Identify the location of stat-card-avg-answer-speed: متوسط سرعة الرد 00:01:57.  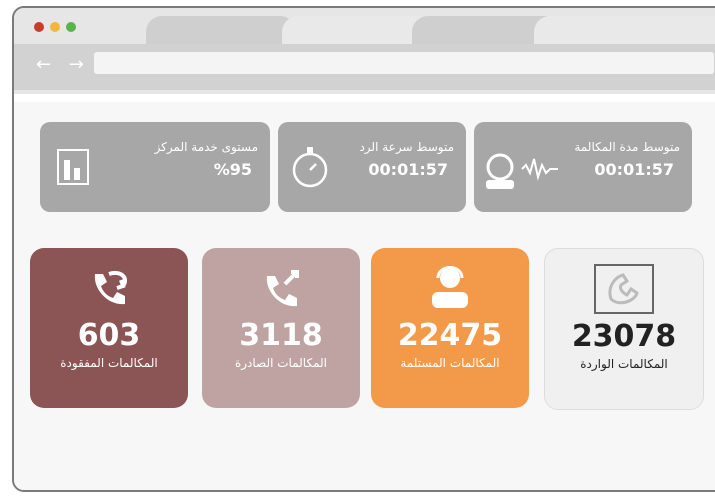
(372, 167).